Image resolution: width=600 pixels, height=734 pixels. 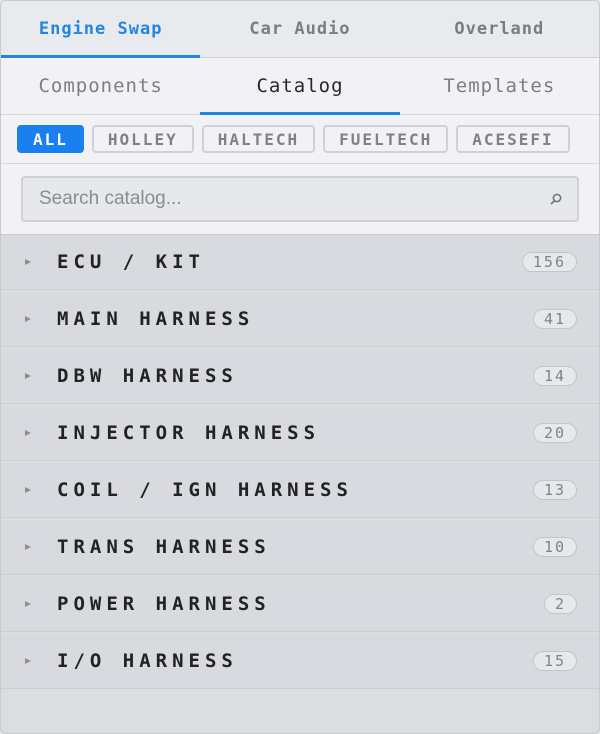 What do you see at coordinates (131, 262) in the screenshot?
I see `category-label: ECU / KIT` at bounding box center [131, 262].